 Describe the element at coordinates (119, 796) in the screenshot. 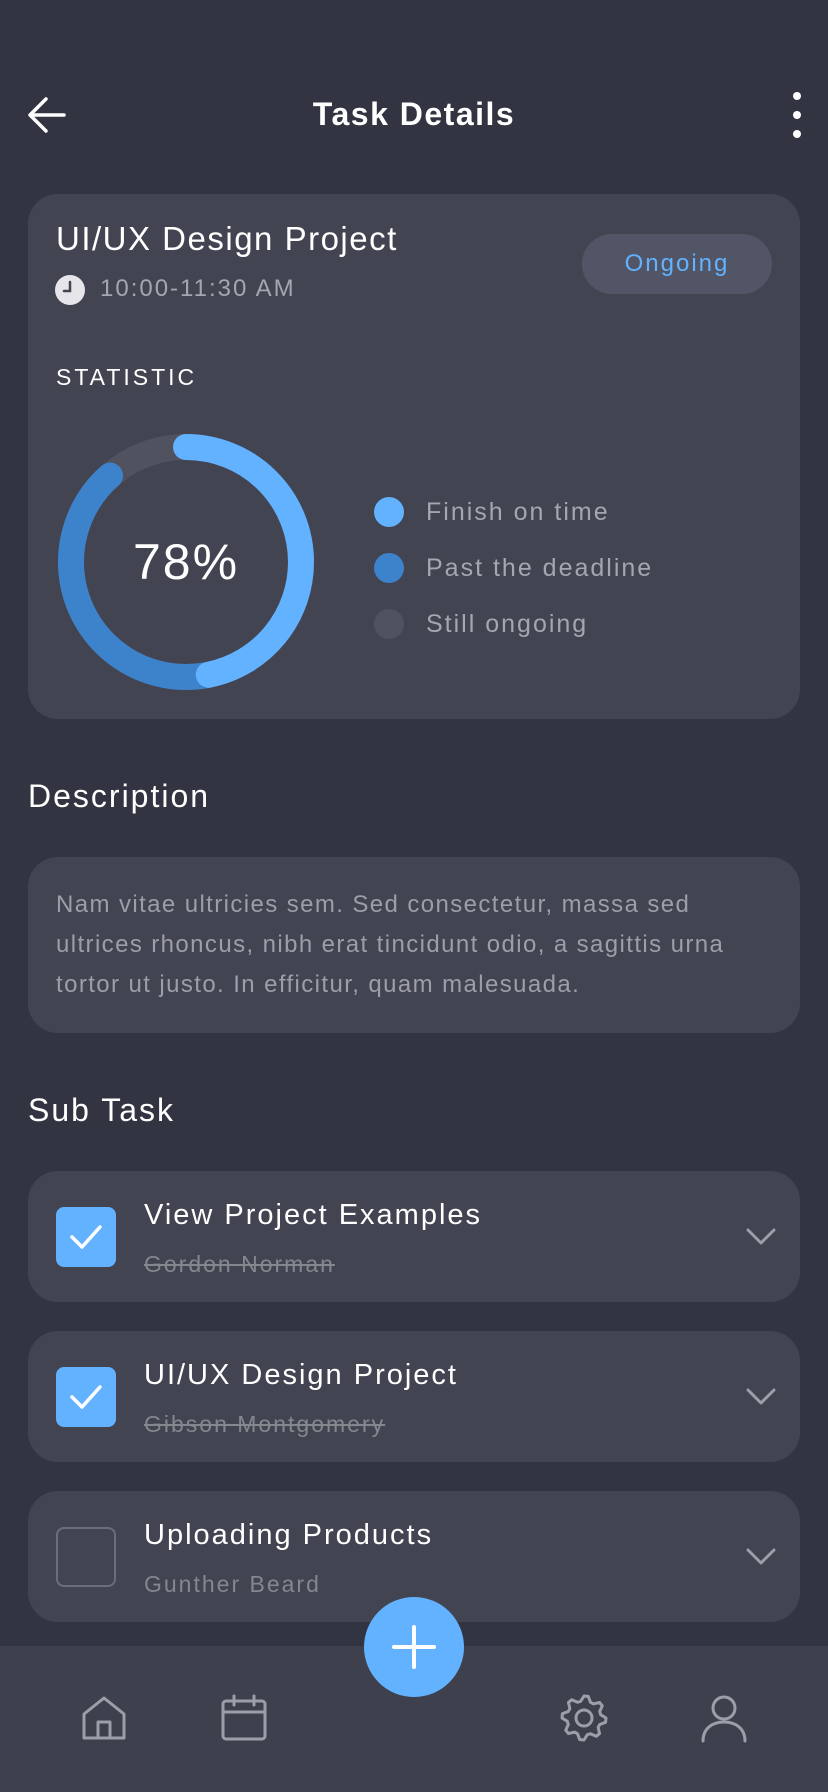

I see `description-heading: Description` at that location.